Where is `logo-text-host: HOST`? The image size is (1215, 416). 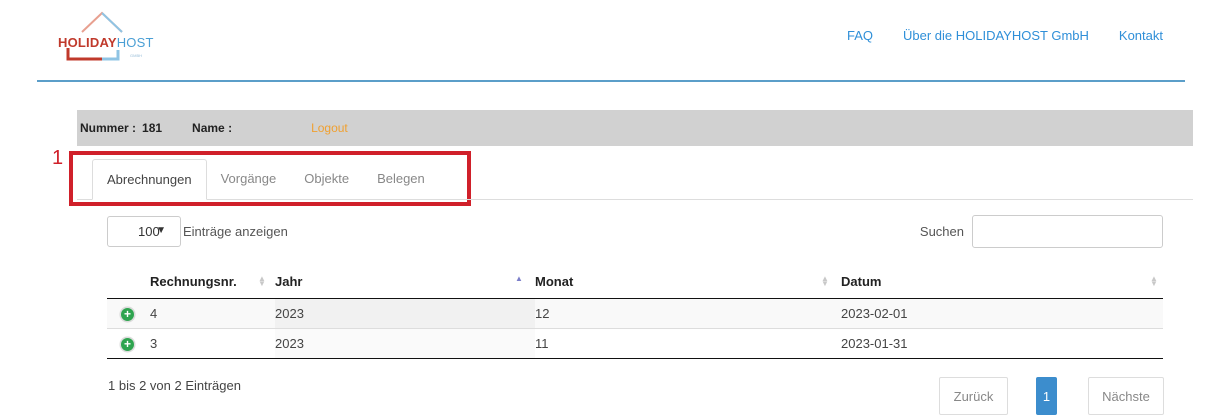 logo-text-host: HOST is located at coordinates (135, 42).